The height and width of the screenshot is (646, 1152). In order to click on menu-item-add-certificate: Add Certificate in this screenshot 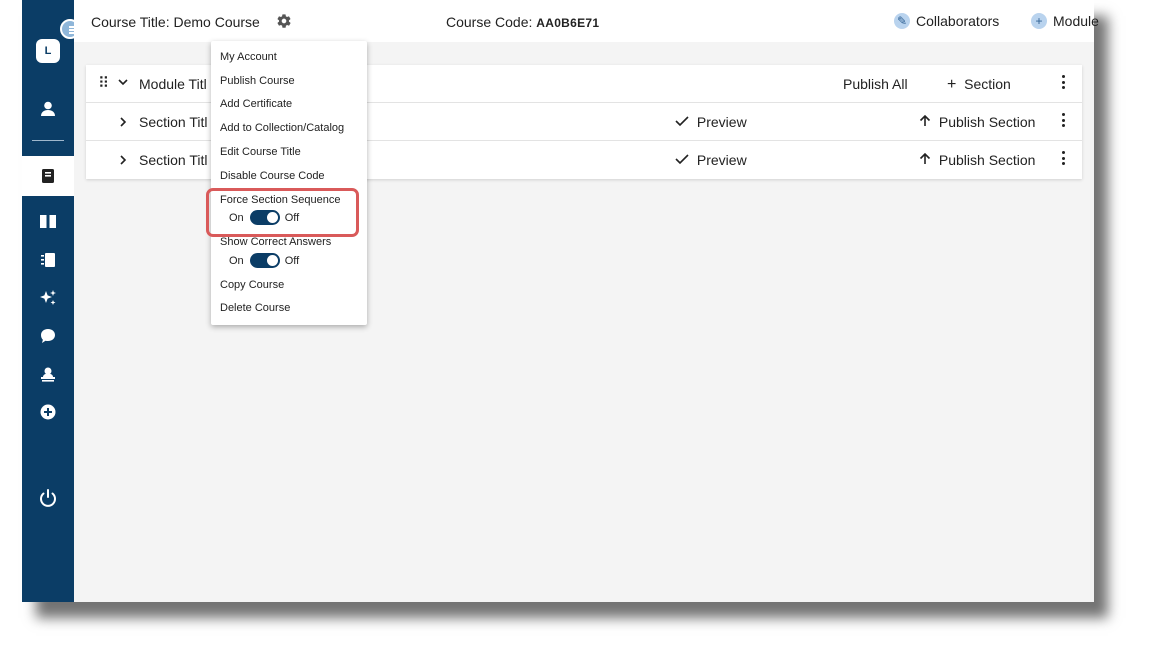, I will do `click(256, 104)`.